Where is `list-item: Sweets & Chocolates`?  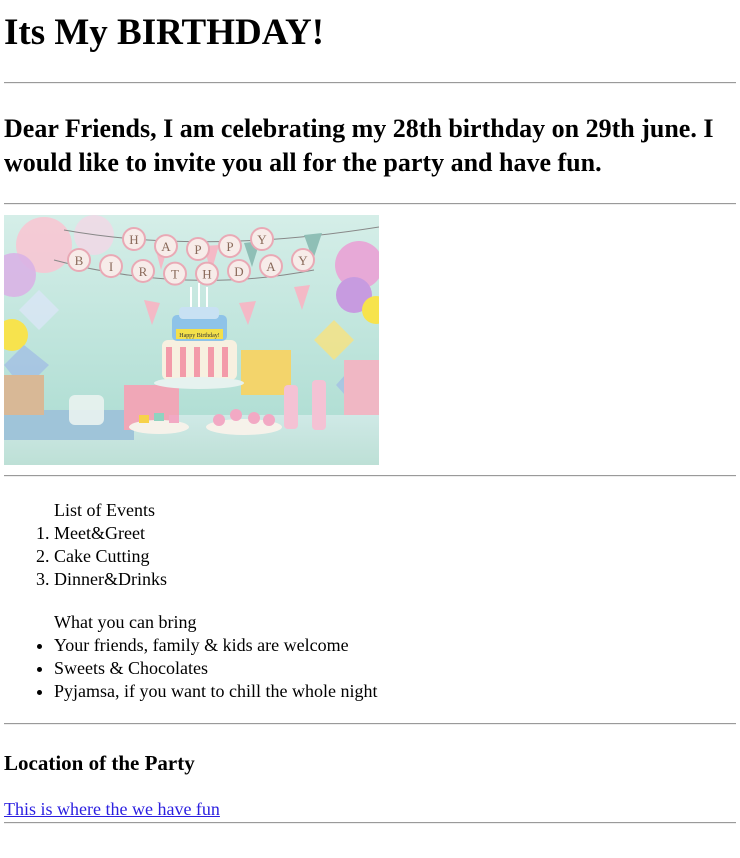 list-item: Sweets & Chocolates is located at coordinates (395, 668).